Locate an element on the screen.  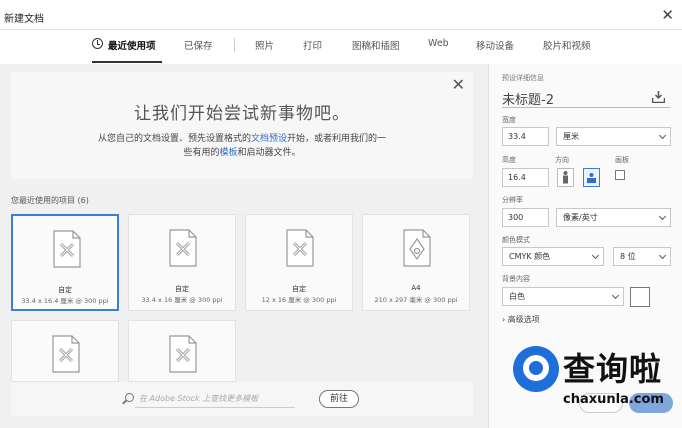
category-tabs: 最近使用项 已保存 照片 打印 图稿和插图 Web 移动设备 胶片和视频 is located at coordinates (341, 47).